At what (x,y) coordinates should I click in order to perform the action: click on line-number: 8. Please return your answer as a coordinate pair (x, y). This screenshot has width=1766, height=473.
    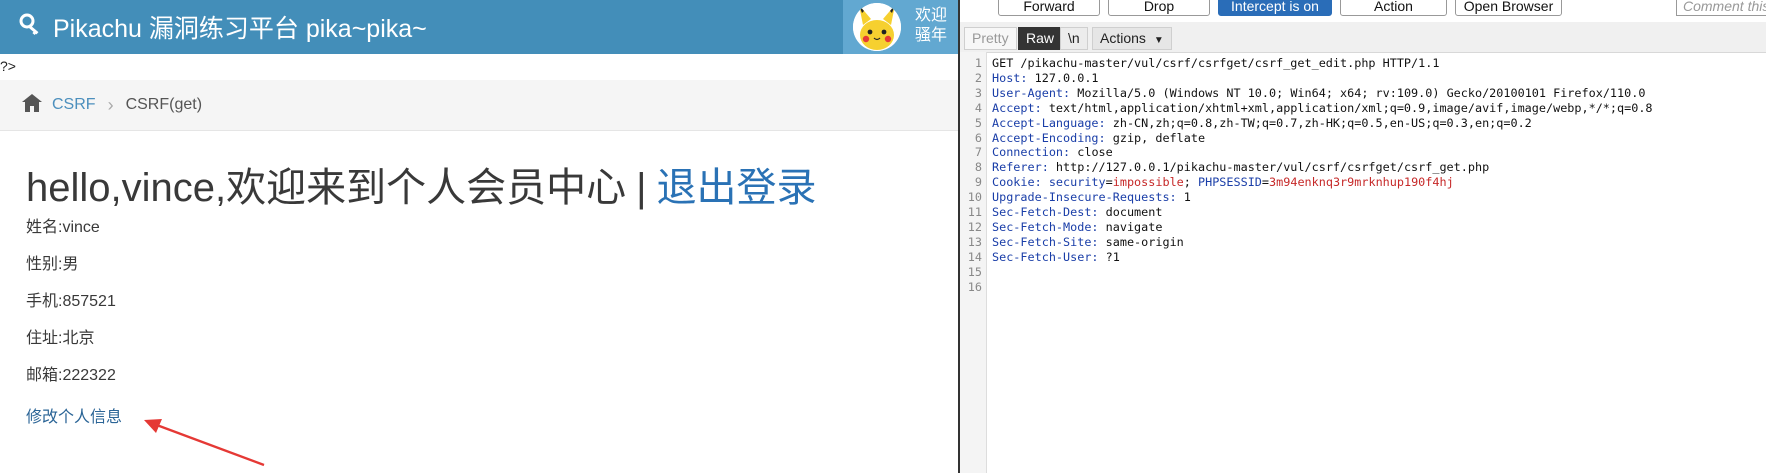
    Looking at the image, I should click on (978, 167).